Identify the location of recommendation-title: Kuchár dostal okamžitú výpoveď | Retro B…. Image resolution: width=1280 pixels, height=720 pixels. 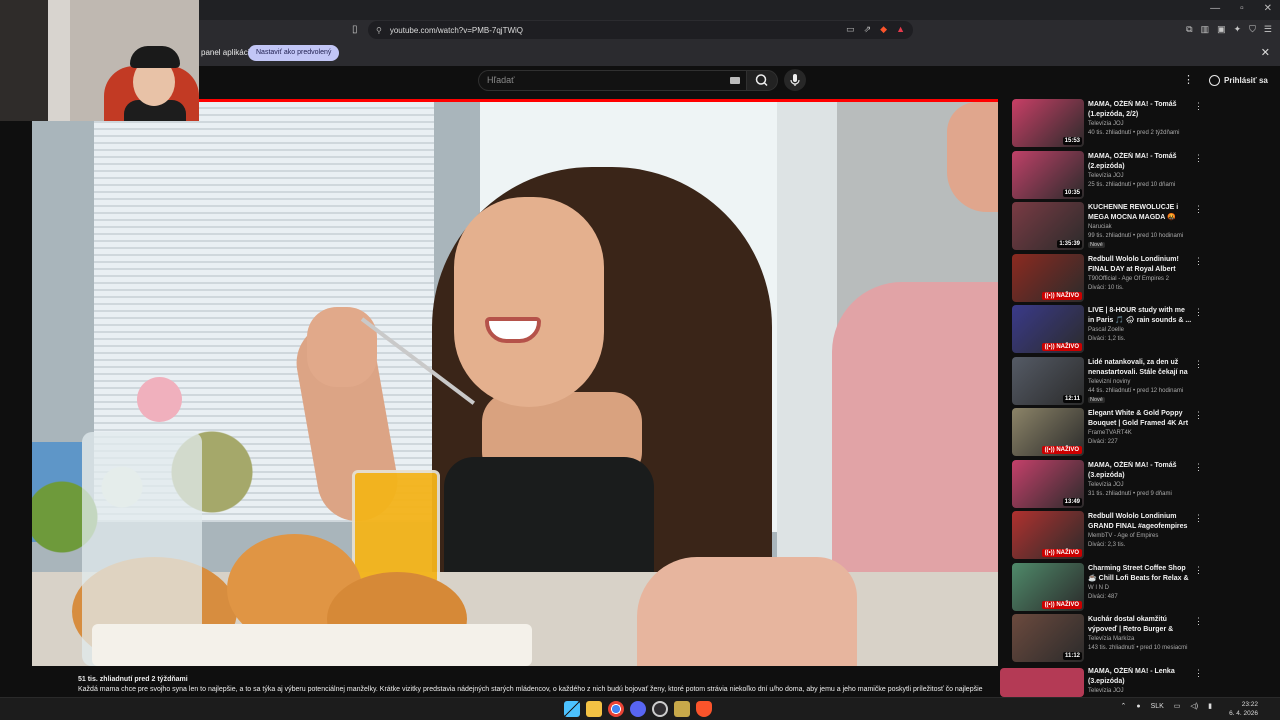
(1140, 625).